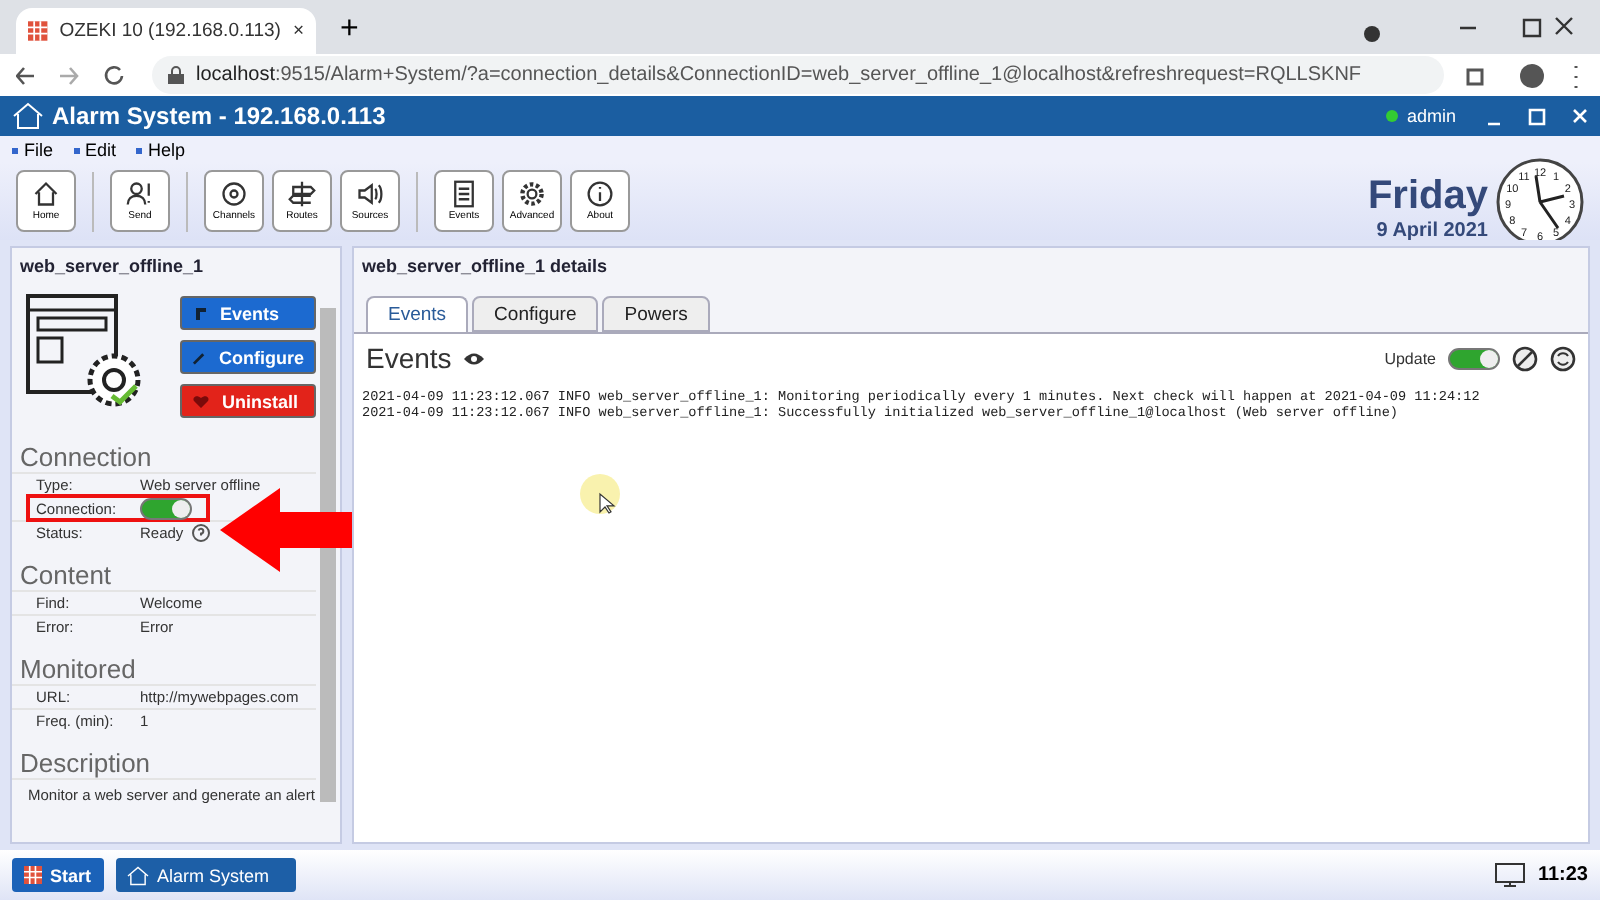 This screenshot has height=900, width=1600. What do you see at coordinates (86, 456) in the screenshot?
I see `section-title: Connection` at bounding box center [86, 456].